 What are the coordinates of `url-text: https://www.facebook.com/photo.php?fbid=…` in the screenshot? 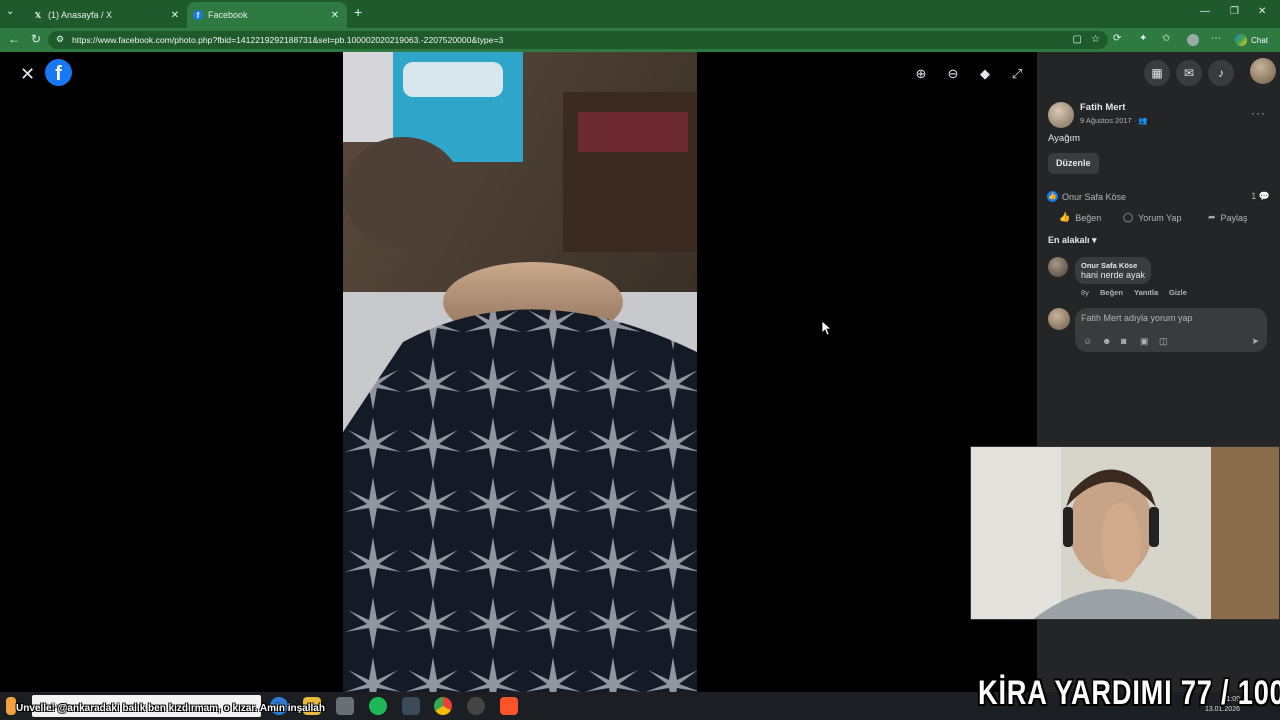 It's located at (288, 40).